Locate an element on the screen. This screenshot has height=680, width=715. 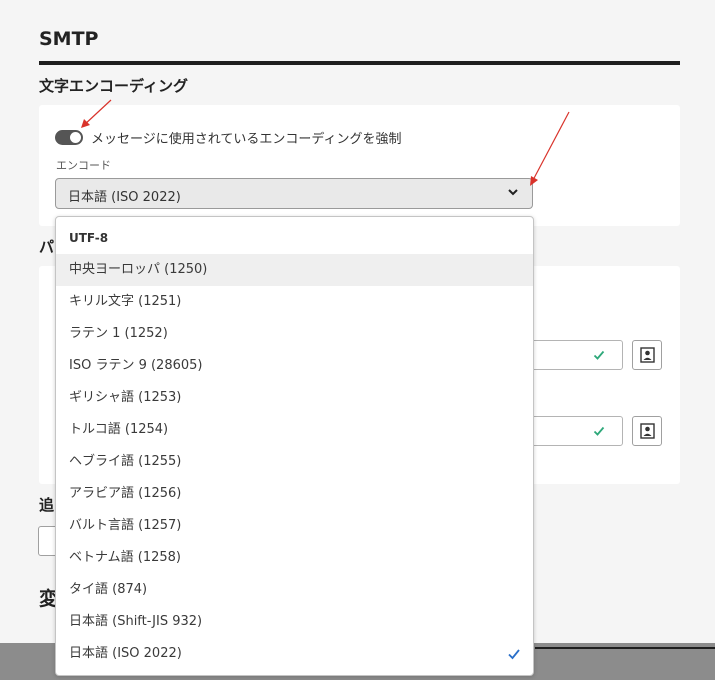
dropdown-option-cyrillic: キリル文字 (1251) is located at coordinates (294, 302).